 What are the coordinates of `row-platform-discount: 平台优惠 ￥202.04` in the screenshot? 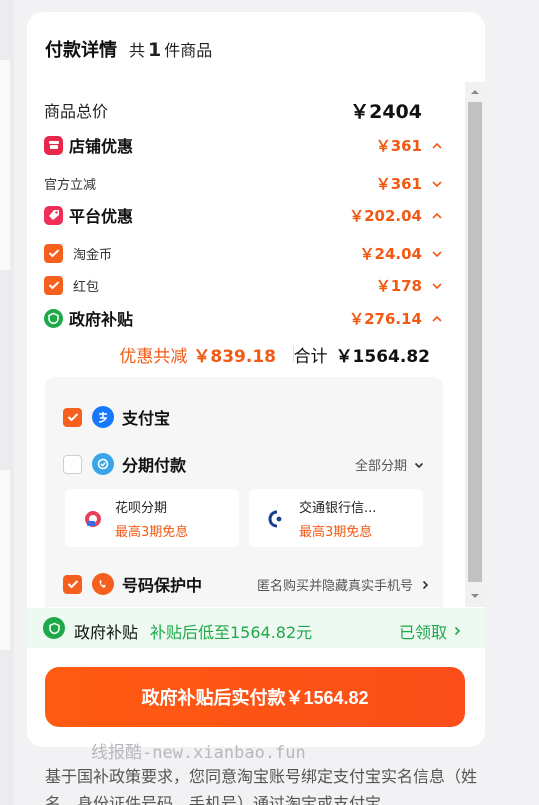 It's located at (244, 215).